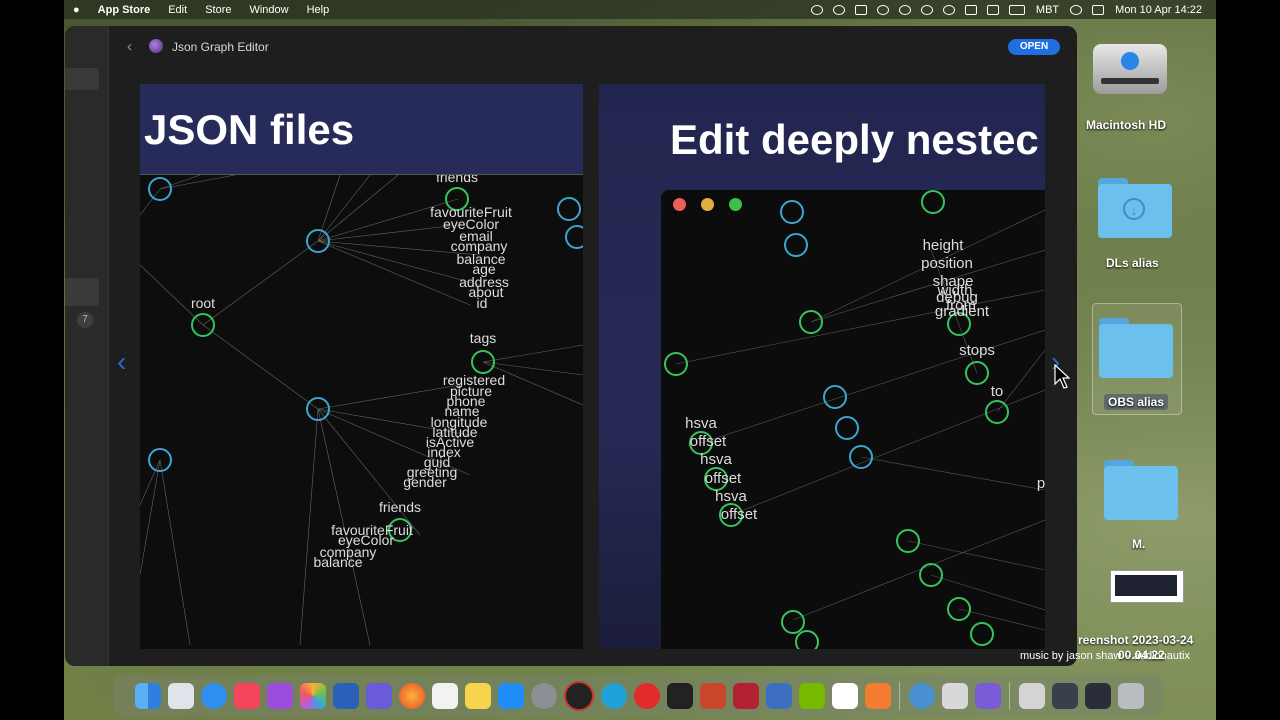 The image size is (1280, 720). Describe the element at coordinates (345, 696) in the screenshot. I see `word-icon` at that location.